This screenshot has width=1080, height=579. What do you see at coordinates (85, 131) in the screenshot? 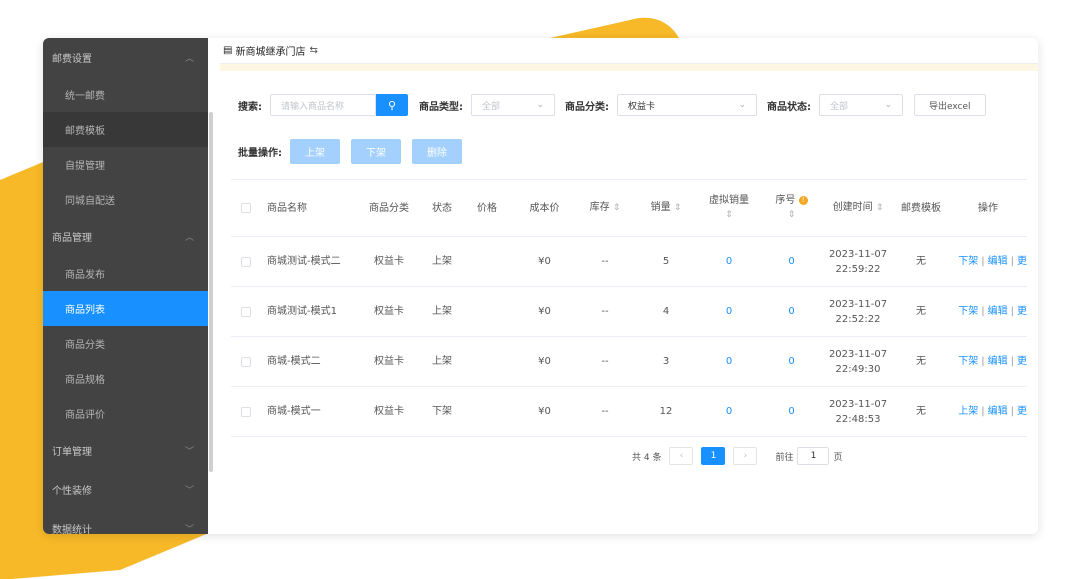
I see `sidebar-item-label: 邮费模板` at bounding box center [85, 131].